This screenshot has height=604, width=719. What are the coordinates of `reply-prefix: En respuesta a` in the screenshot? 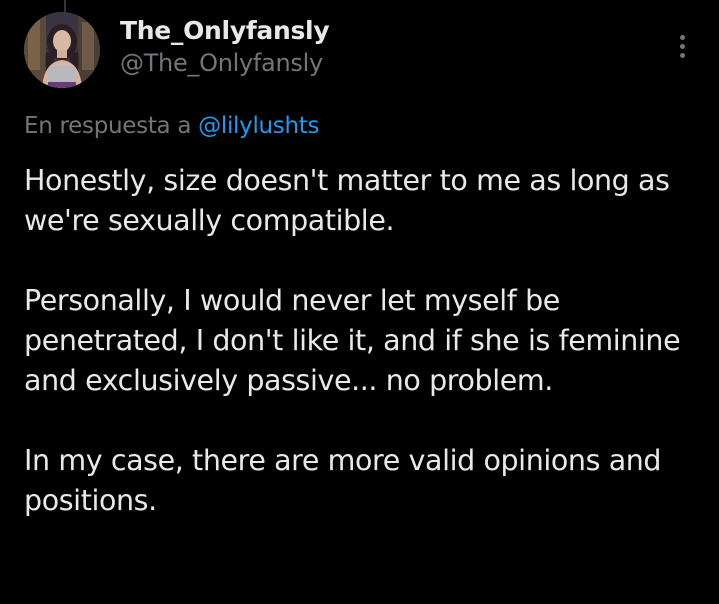 It's located at (108, 126).